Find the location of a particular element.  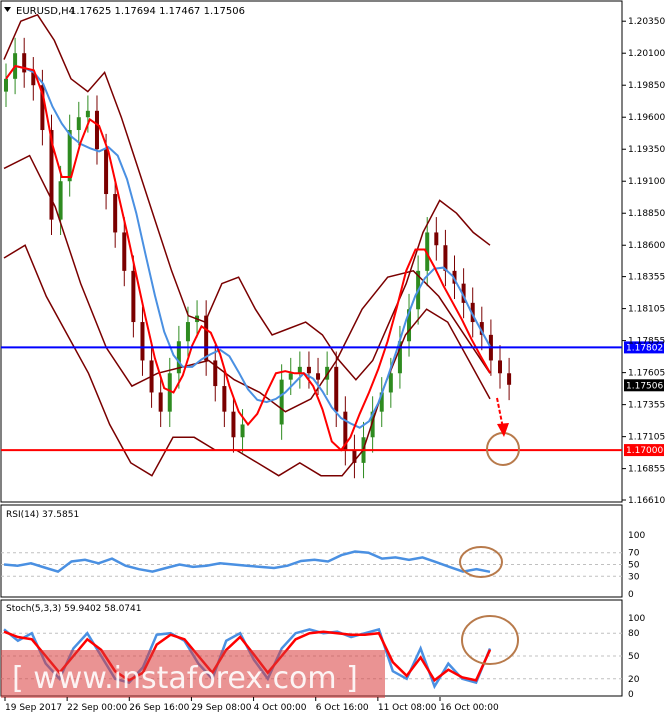

stoch-tick-label: 50 is located at coordinates (634, 657).